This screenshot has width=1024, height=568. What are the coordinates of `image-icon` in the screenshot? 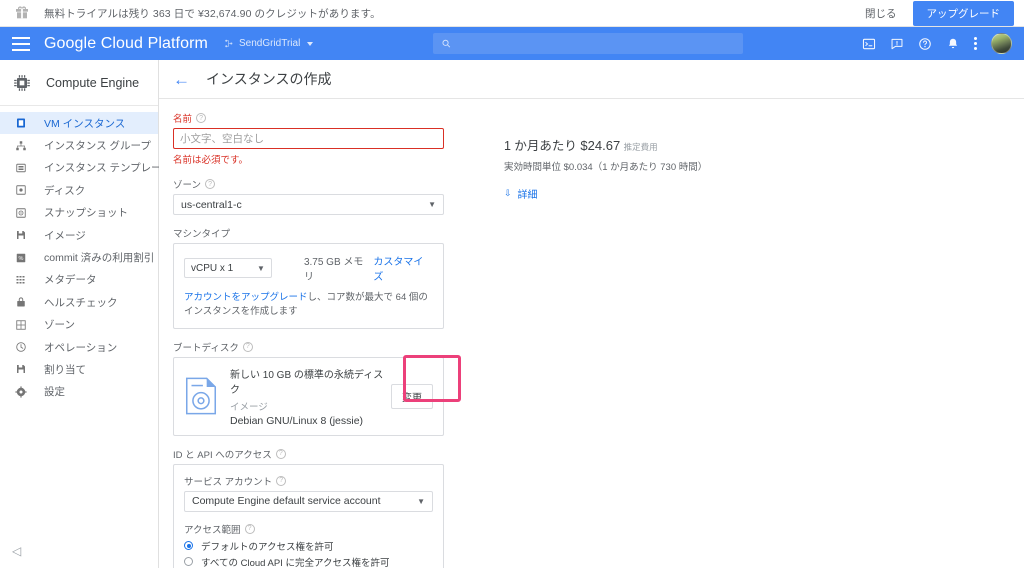 It's located at (21, 235).